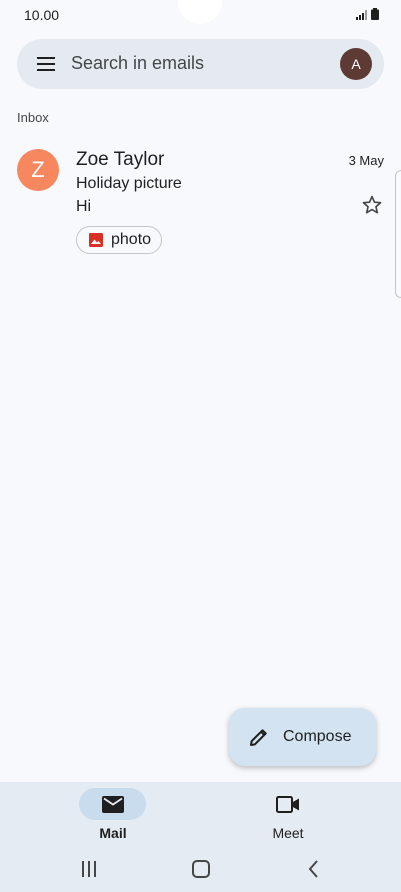  Describe the element at coordinates (314, 869) in the screenshot. I see `back-icon` at that location.